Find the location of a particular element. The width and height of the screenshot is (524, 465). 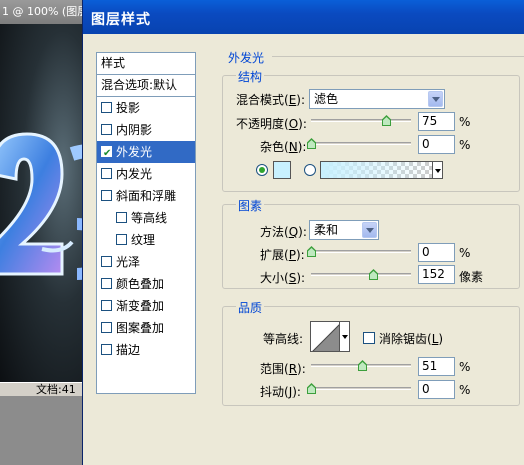

style-item-label: 斜面和浮雕 is located at coordinates (146, 196).